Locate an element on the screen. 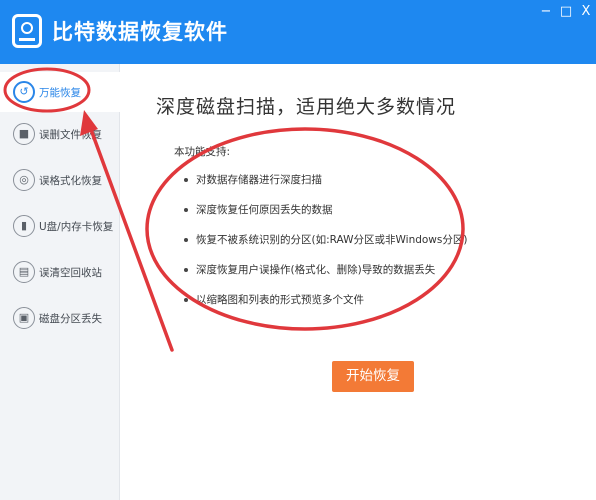  sidebar-item-usb-card: ▮ U盘/内存卡恢复 is located at coordinates (60, 226).